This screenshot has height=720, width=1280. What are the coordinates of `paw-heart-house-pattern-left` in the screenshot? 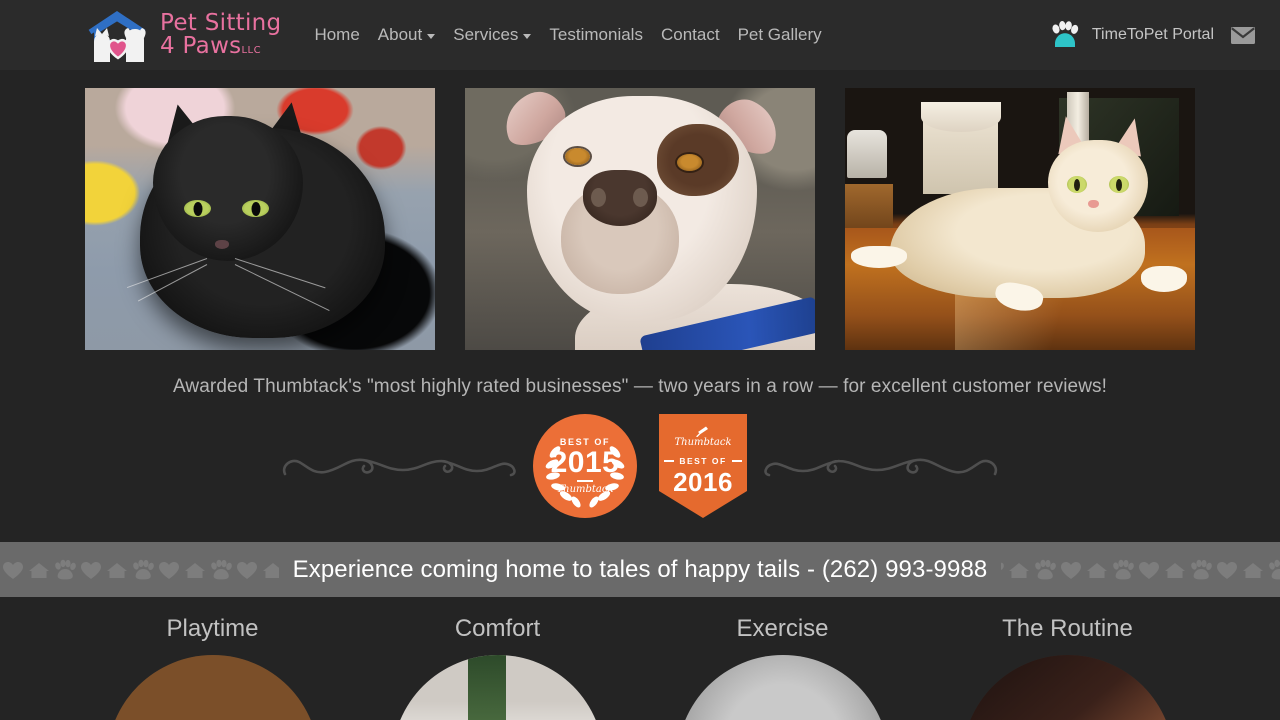 It's located at (155, 569).